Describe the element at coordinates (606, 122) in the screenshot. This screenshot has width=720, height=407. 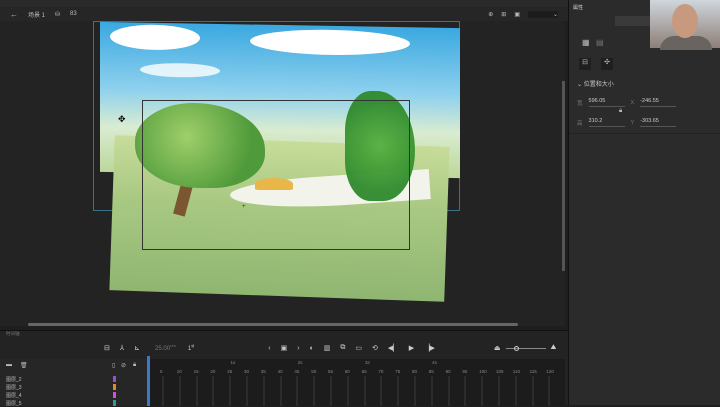
I see `height-field: 310.2` at that location.